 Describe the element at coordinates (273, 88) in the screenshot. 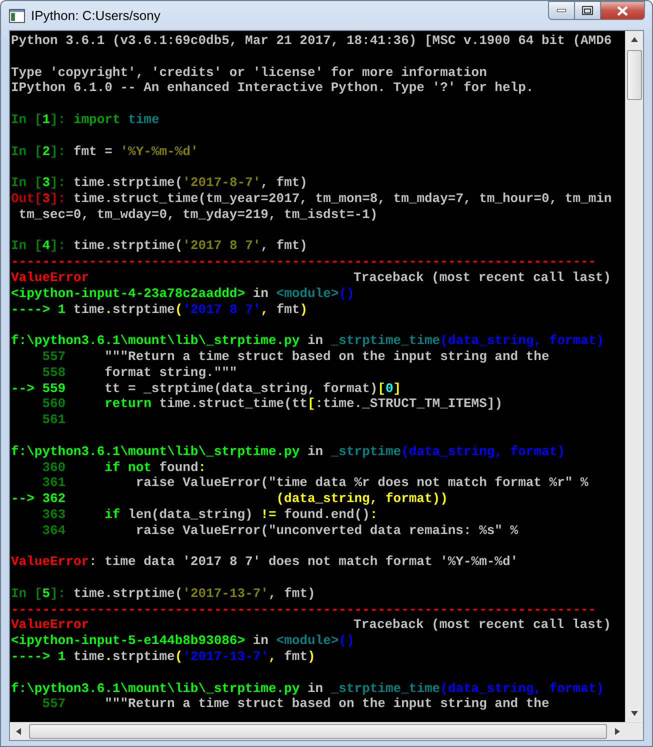

I see `console-line: IPython 6.1.0 -- An enhanced Interactive Python. Type '?' for help.` at that location.